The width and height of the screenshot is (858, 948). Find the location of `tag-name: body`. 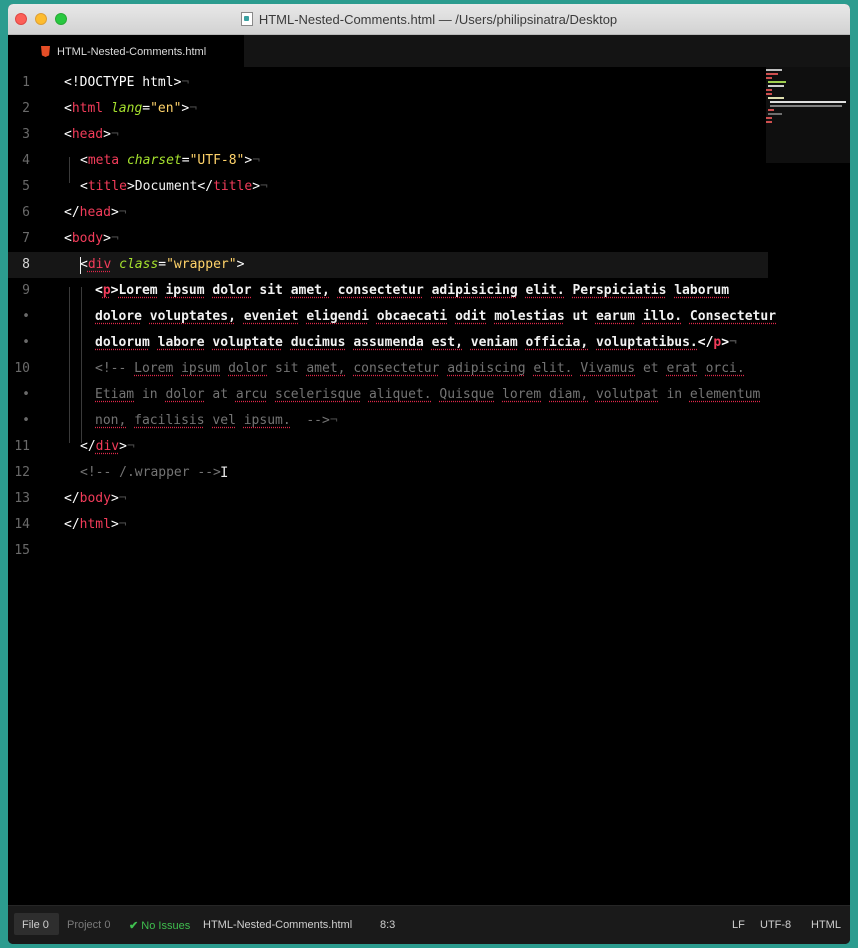

tag-name: body is located at coordinates (95, 498).